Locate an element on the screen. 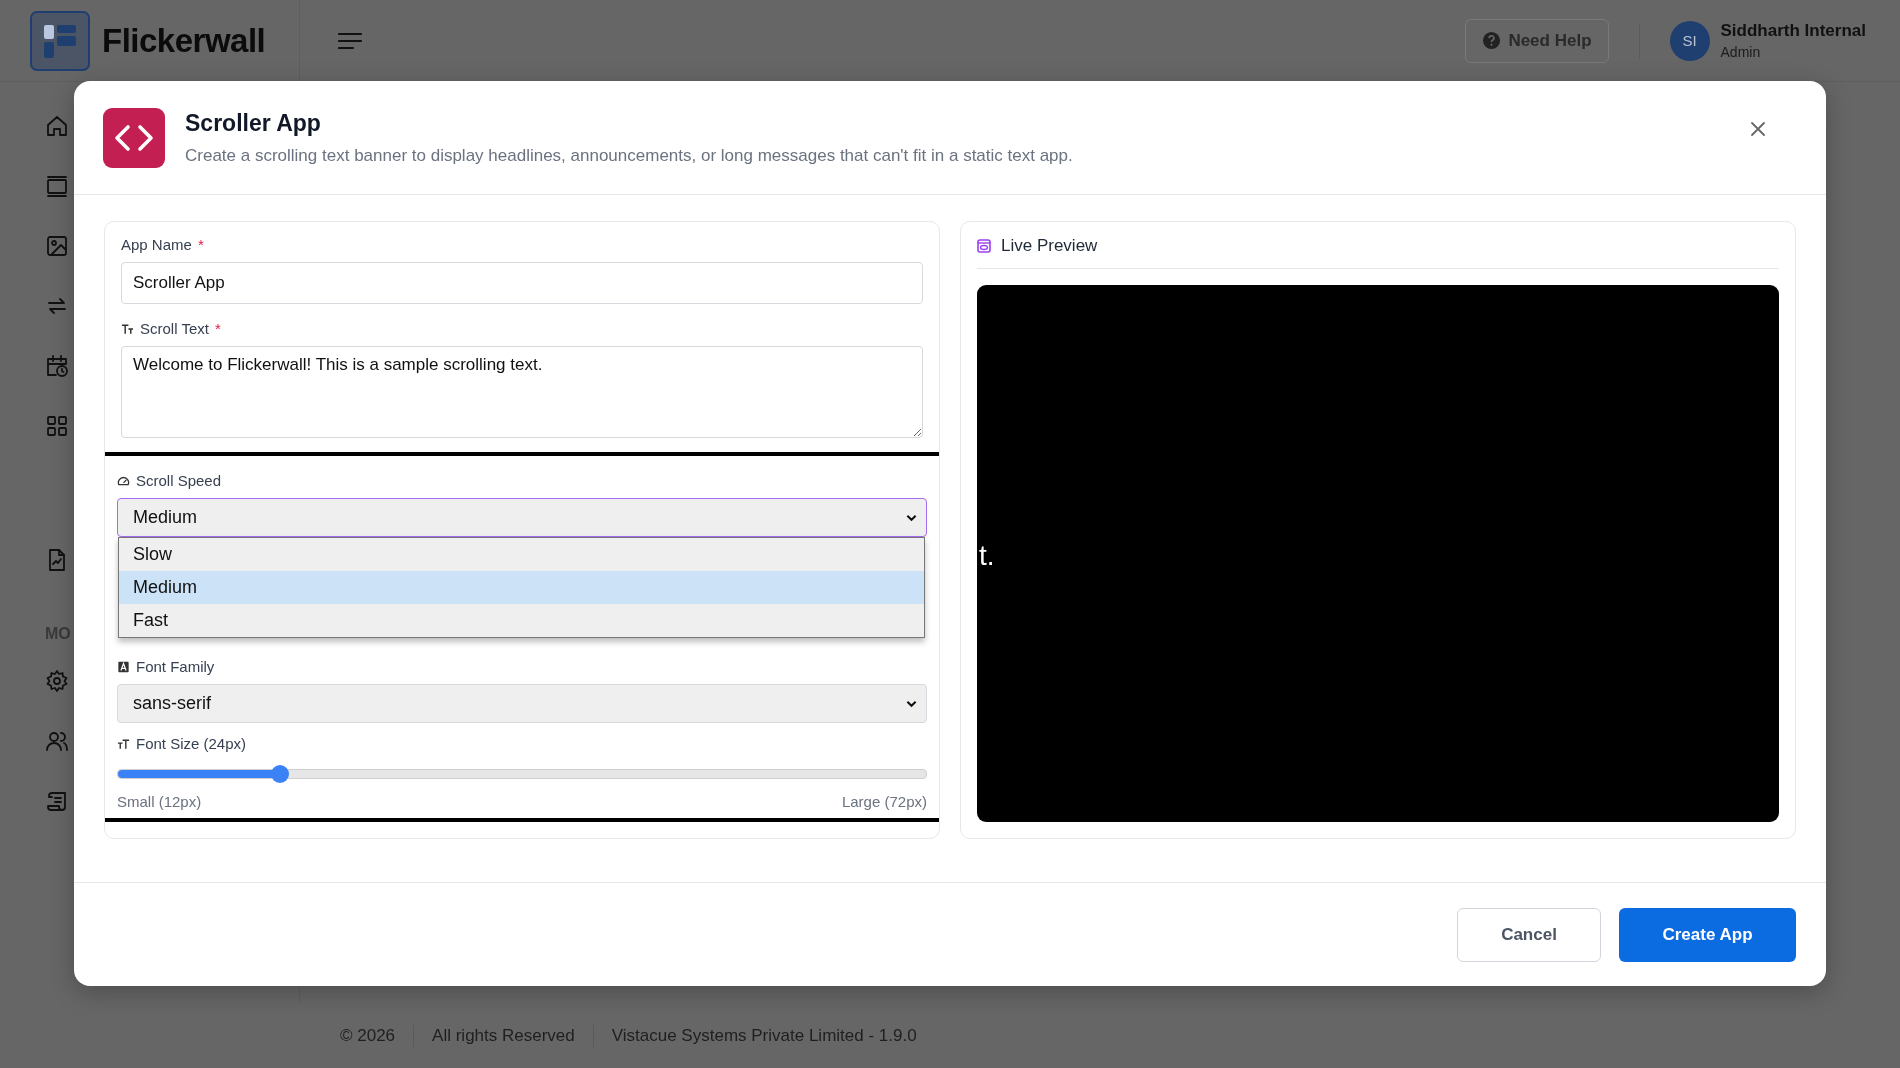  user-name: Siddharth Internal is located at coordinates (1793, 31).